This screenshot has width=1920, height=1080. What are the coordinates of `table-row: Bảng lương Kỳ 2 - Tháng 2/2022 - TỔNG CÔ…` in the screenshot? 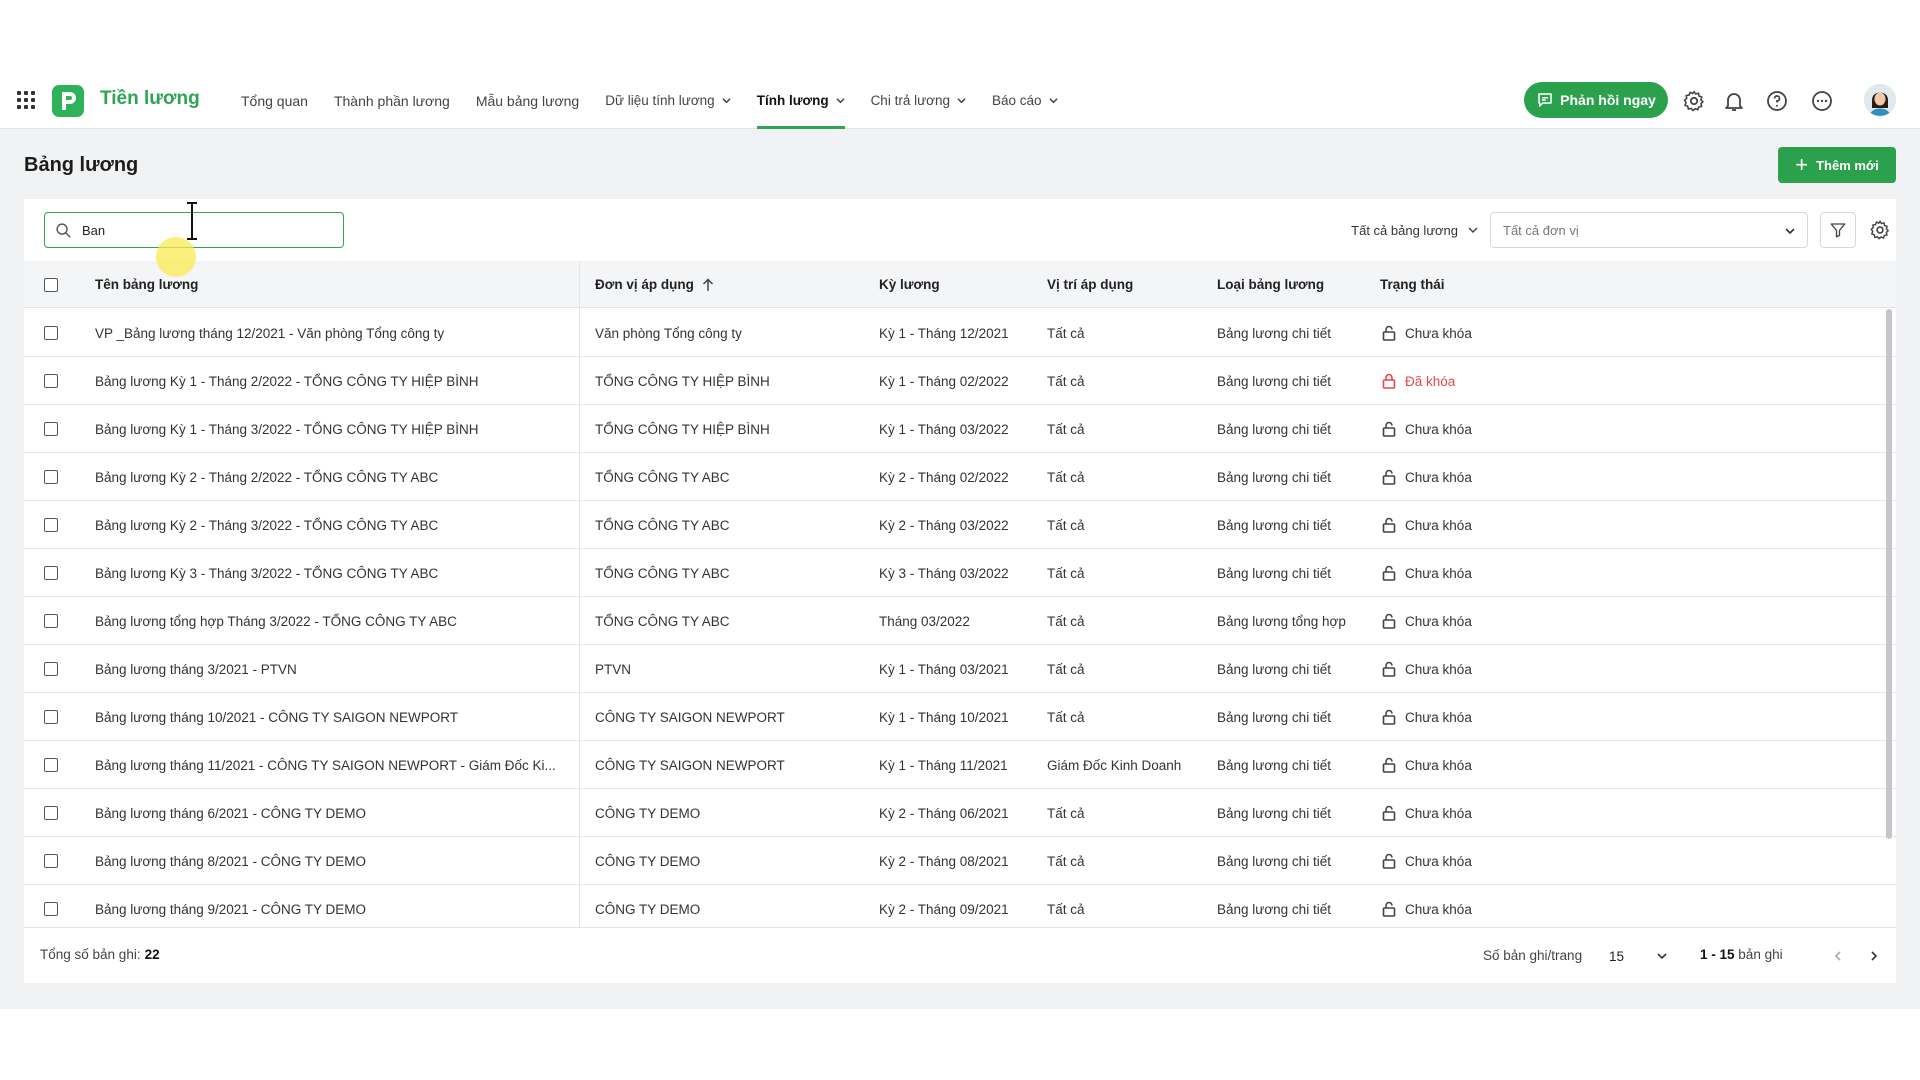 It's located at (960, 477).